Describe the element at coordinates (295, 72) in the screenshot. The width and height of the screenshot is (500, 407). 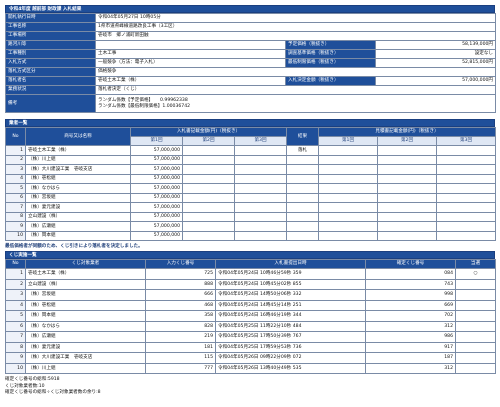
I see `info-value: 価格競争` at that location.